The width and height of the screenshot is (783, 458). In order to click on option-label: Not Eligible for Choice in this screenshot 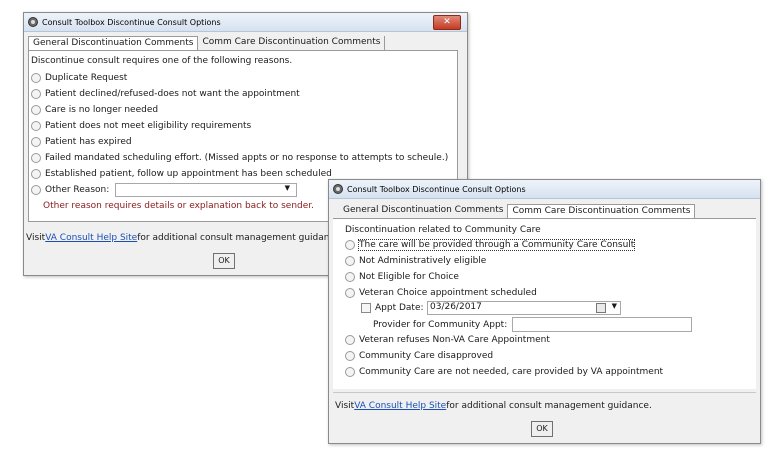, I will do `click(409, 277)`.